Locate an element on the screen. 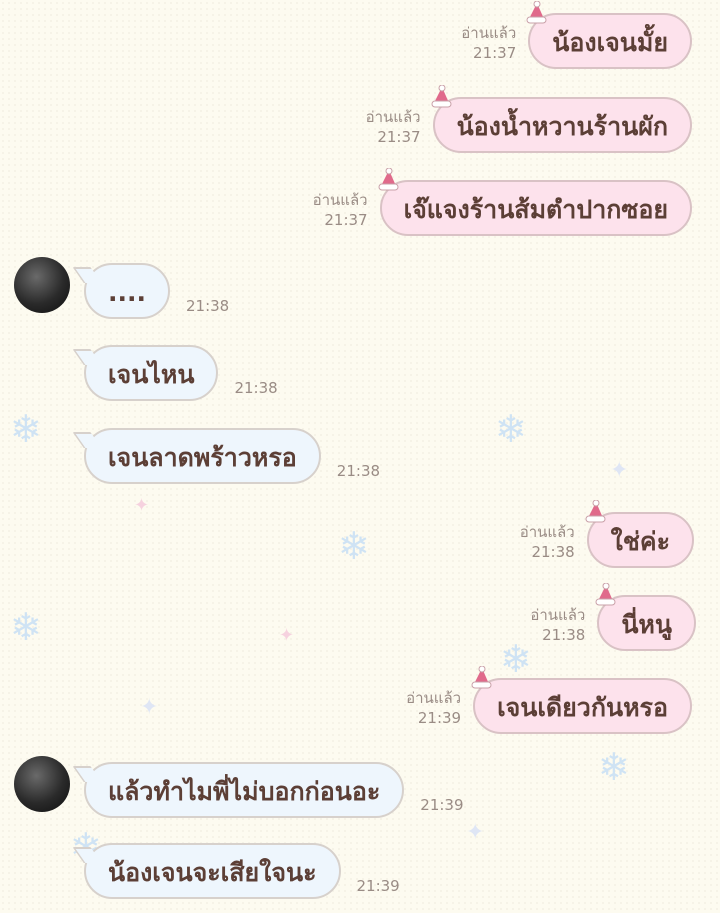  message-outgoing: อ่านแล้ว 21:37 เจ๊แจงร้านส้มตำปากซอย is located at coordinates (502, 202).